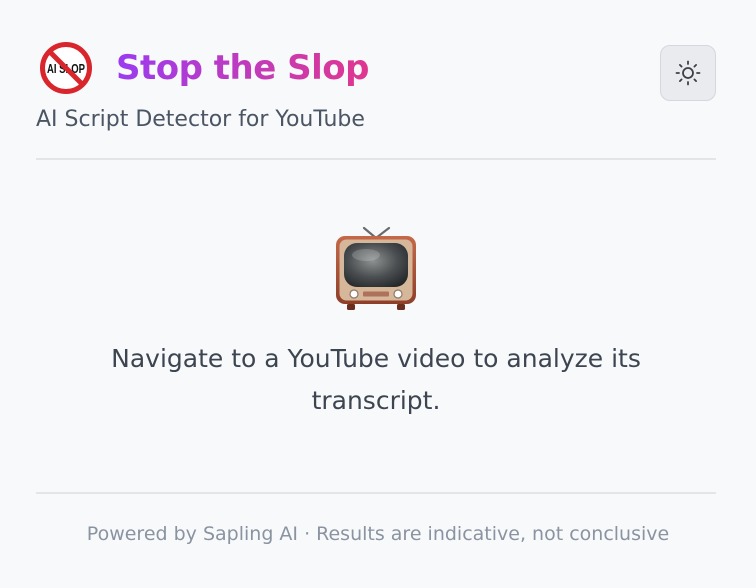 The width and height of the screenshot is (756, 588). What do you see at coordinates (376, 268) in the screenshot?
I see `television-icon` at bounding box center [376, 268].